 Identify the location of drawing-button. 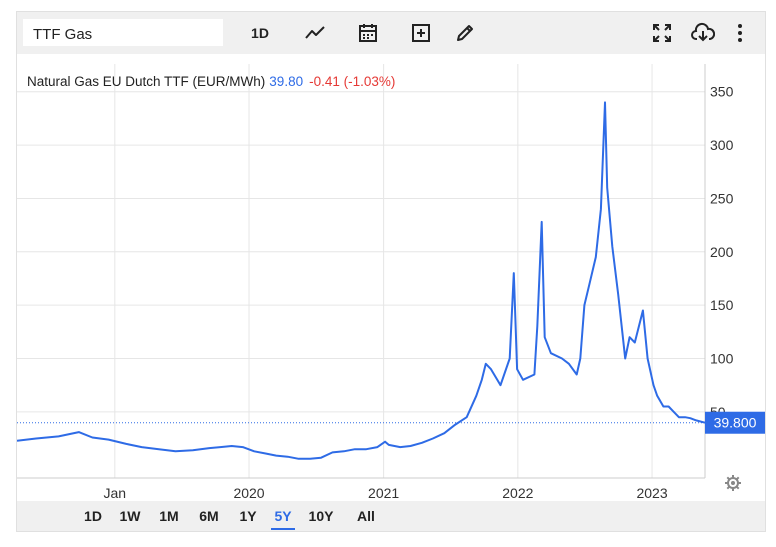
(465, 33).